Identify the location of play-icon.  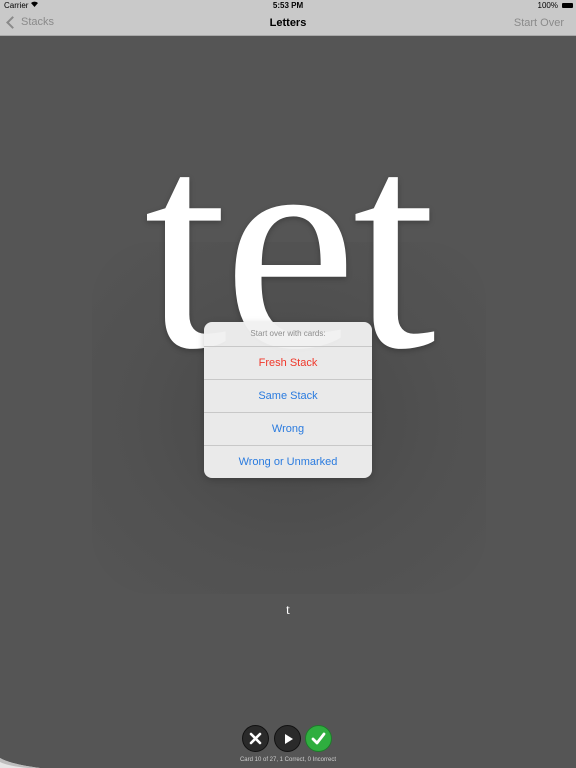
(288, 738).